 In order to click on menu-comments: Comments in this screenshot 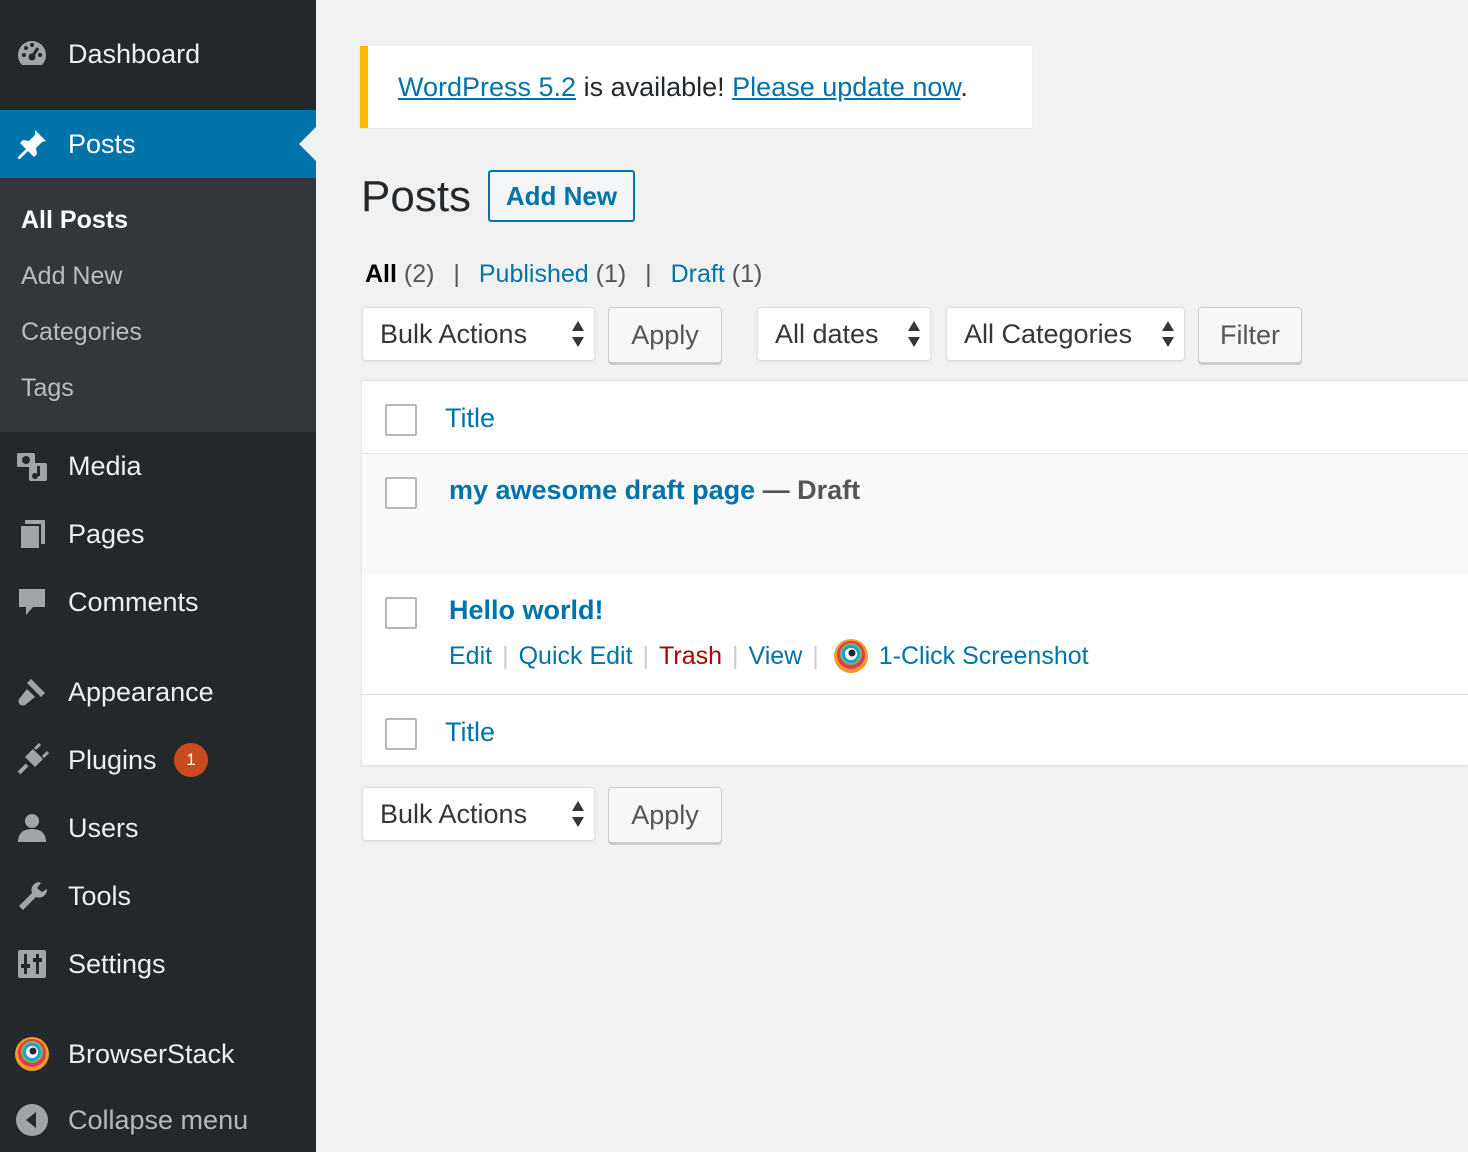, I will do `click(158, 602)`.